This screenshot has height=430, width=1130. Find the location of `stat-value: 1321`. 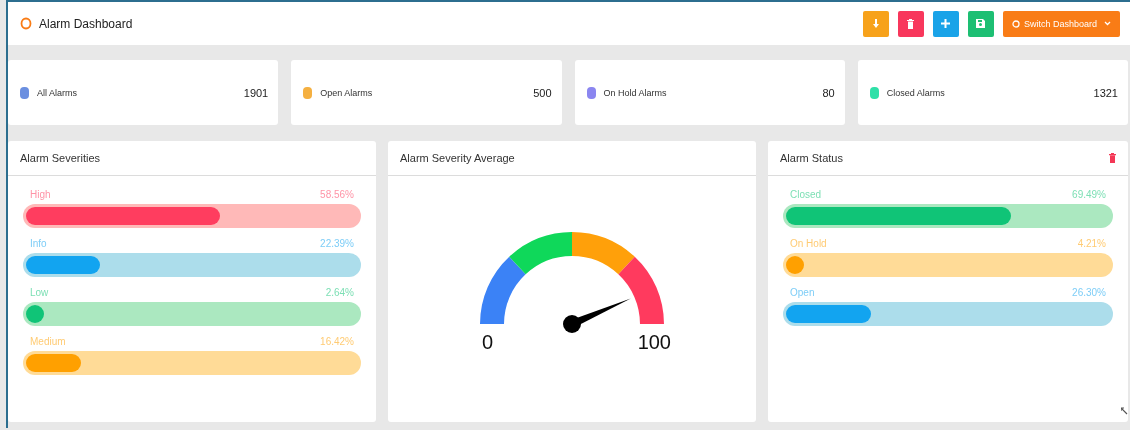

stat-value: 1321 is located at coordinates (1105, 92).